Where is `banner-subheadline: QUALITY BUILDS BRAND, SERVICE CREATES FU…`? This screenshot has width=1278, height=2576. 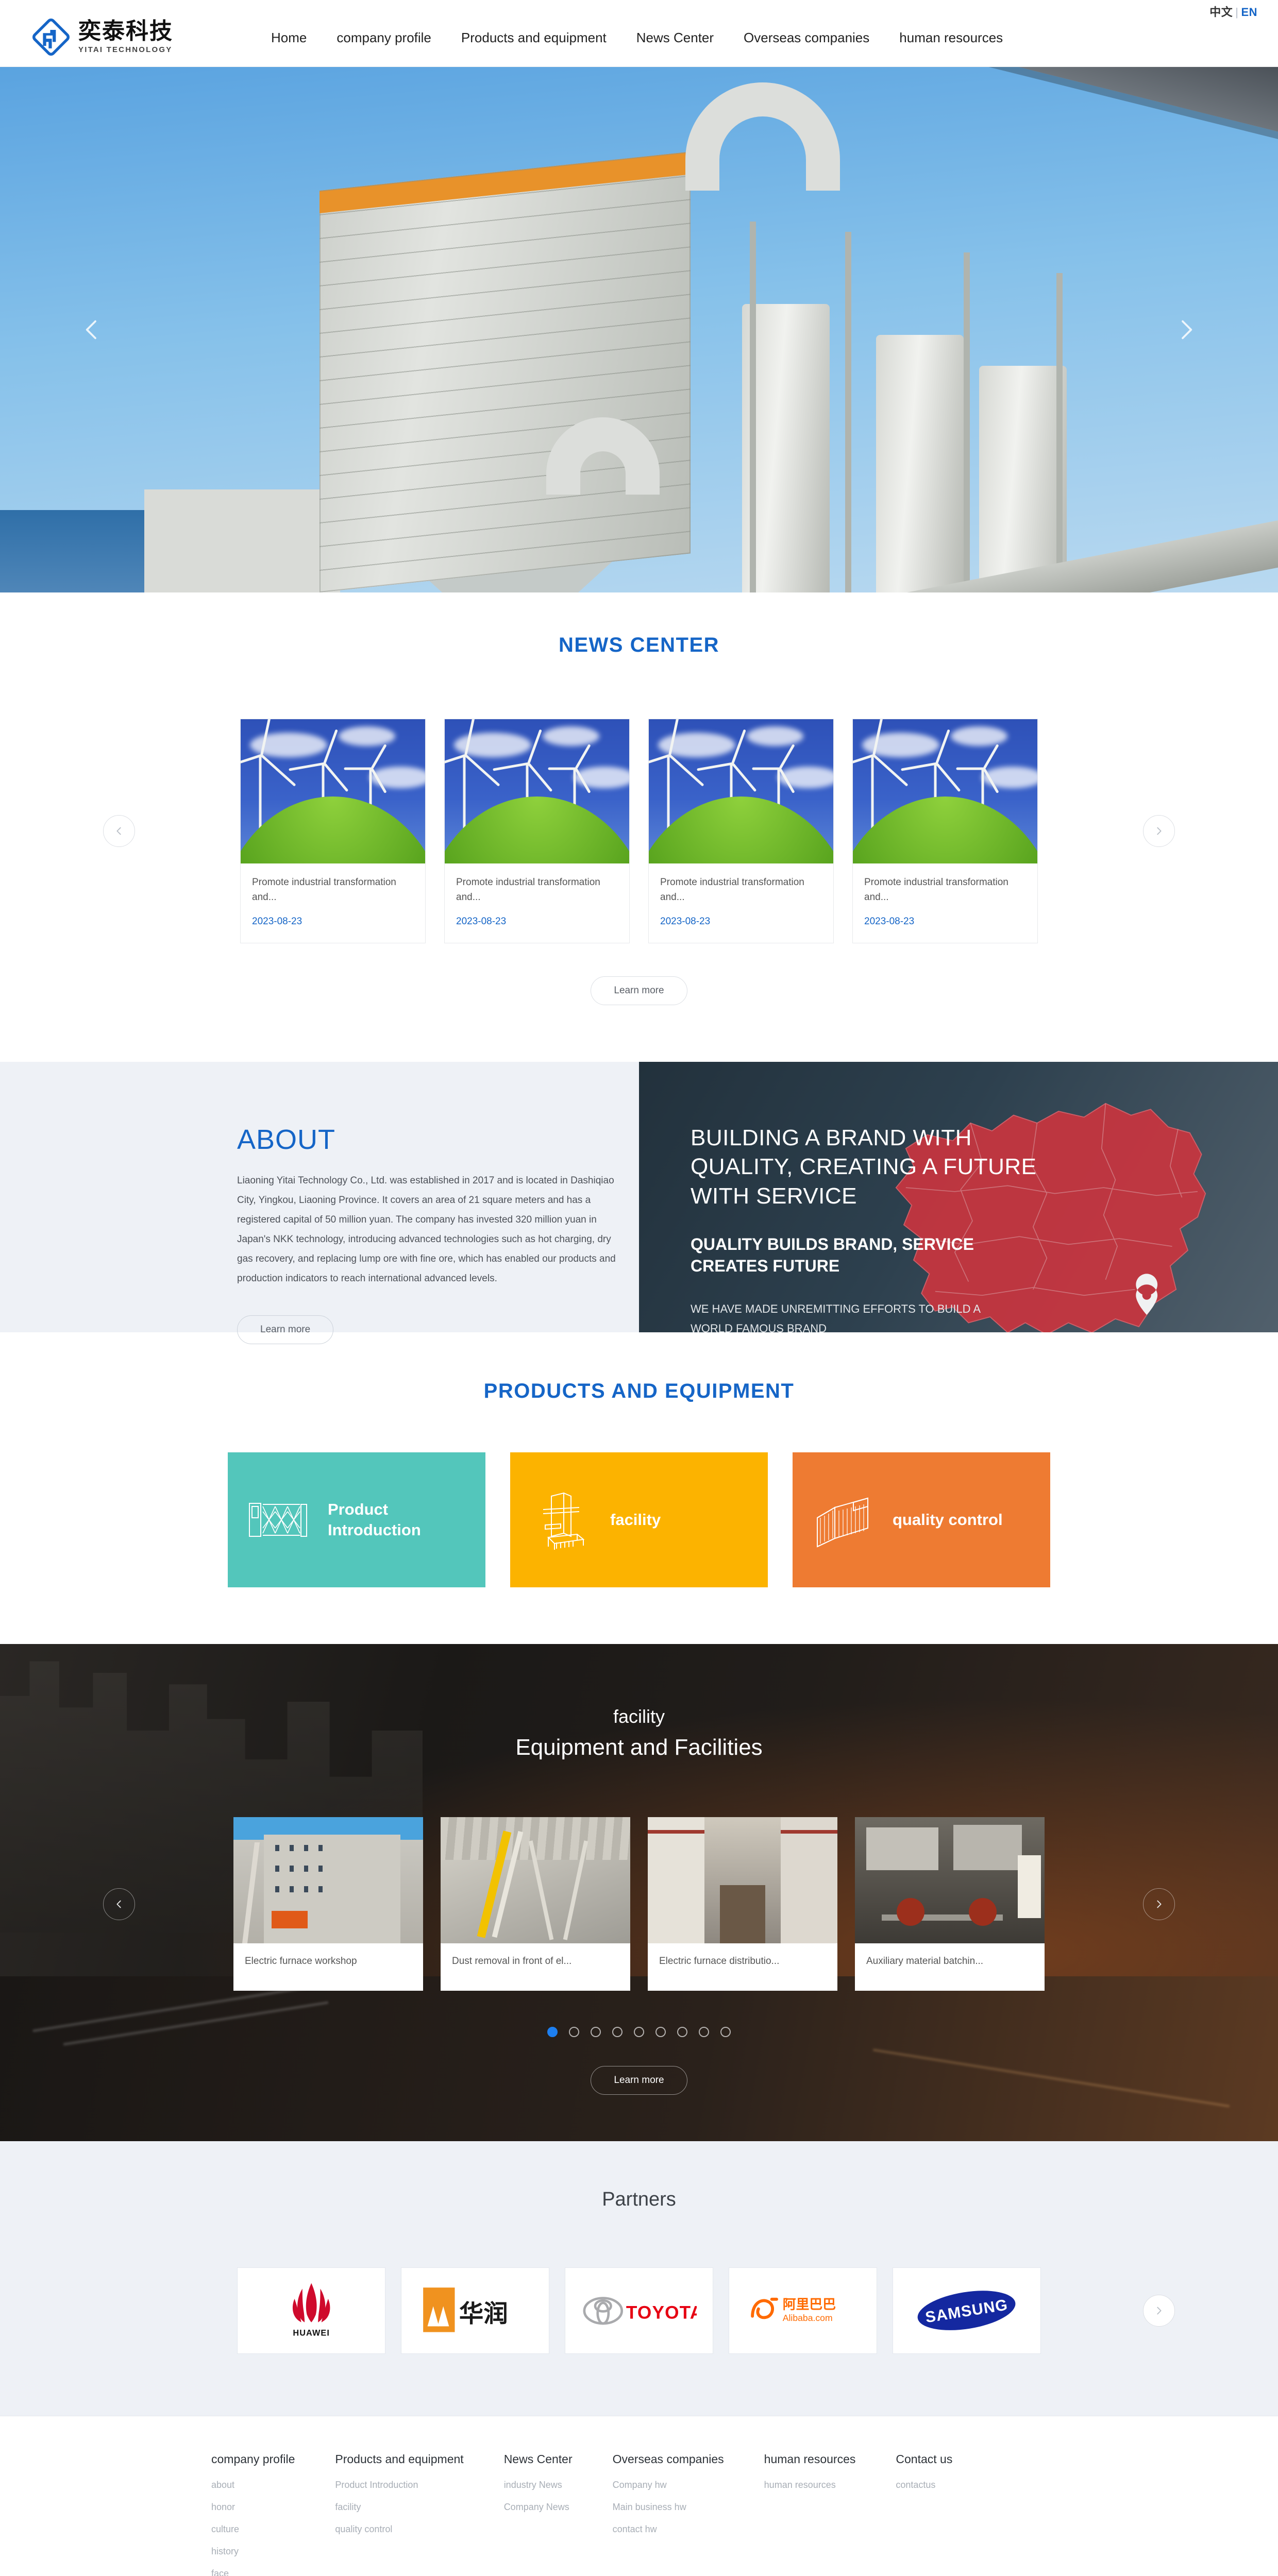
banner-subheadline: QUALITY BUILDS BRAND, SERVICE CREATES FU… is located at coordinates (833, 1255).